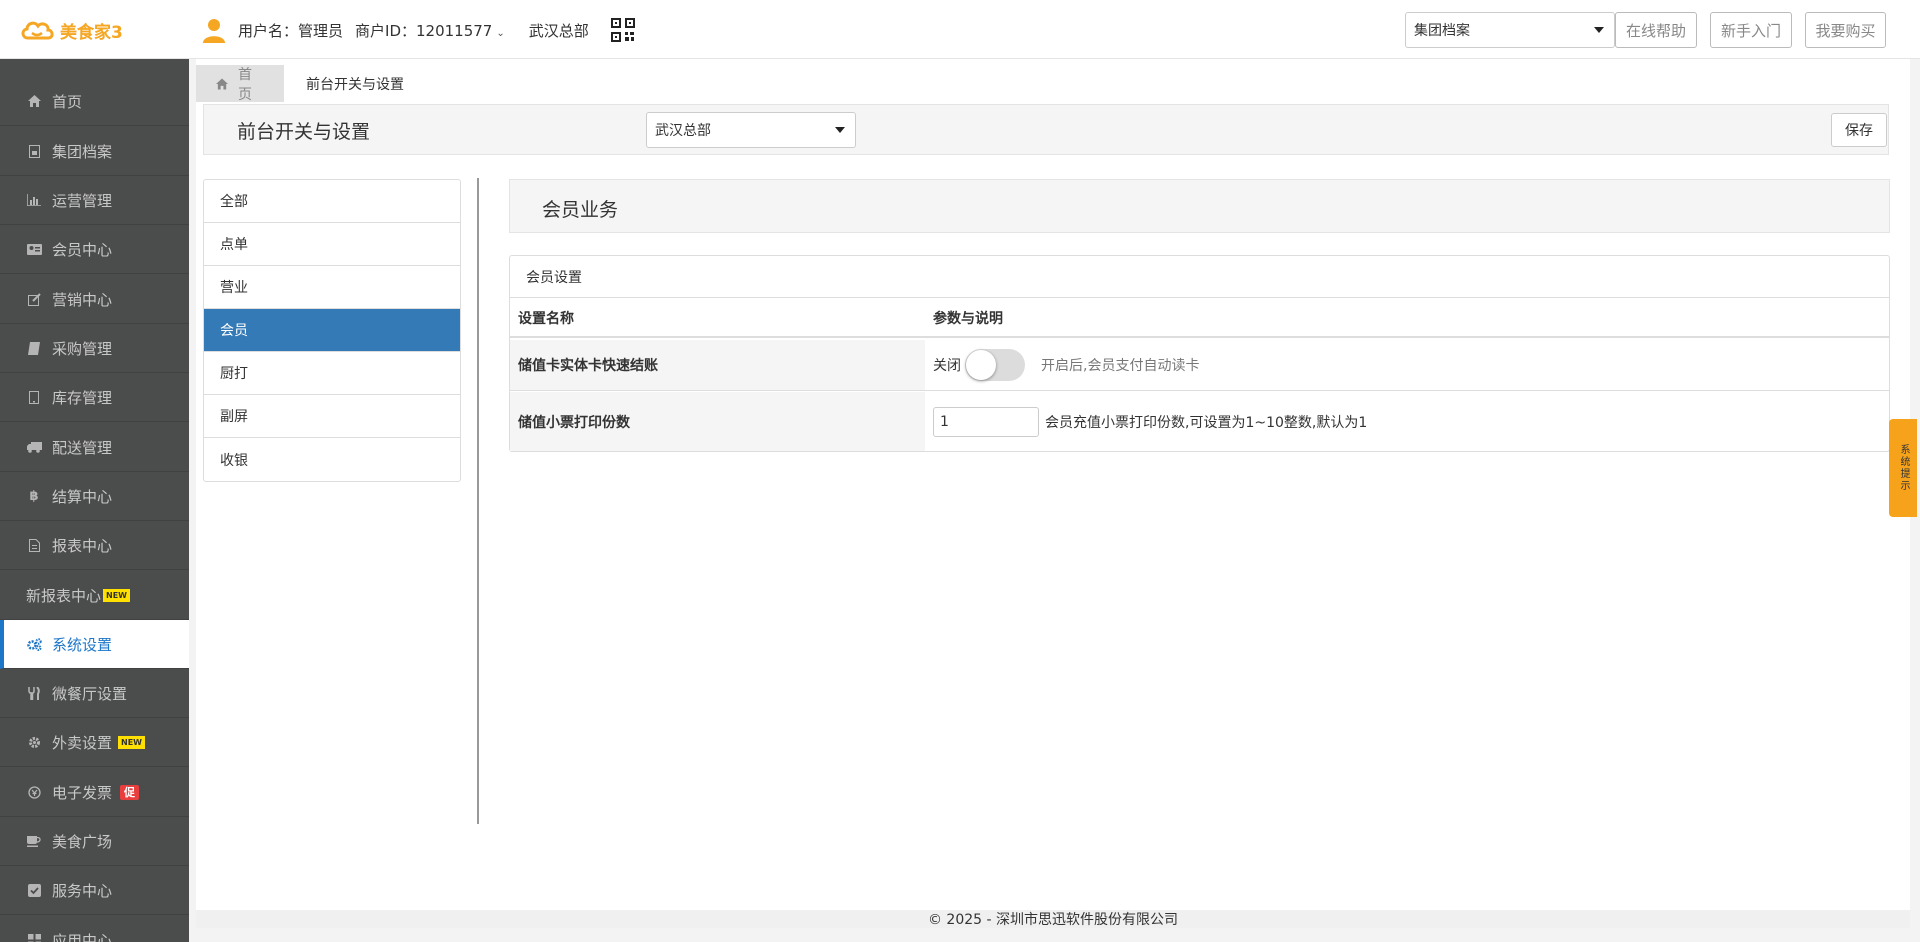 The height and width of the screenshot is (942, 1920). I want to click on merchant-id: 商户ID：12011577, so click(424, 30).